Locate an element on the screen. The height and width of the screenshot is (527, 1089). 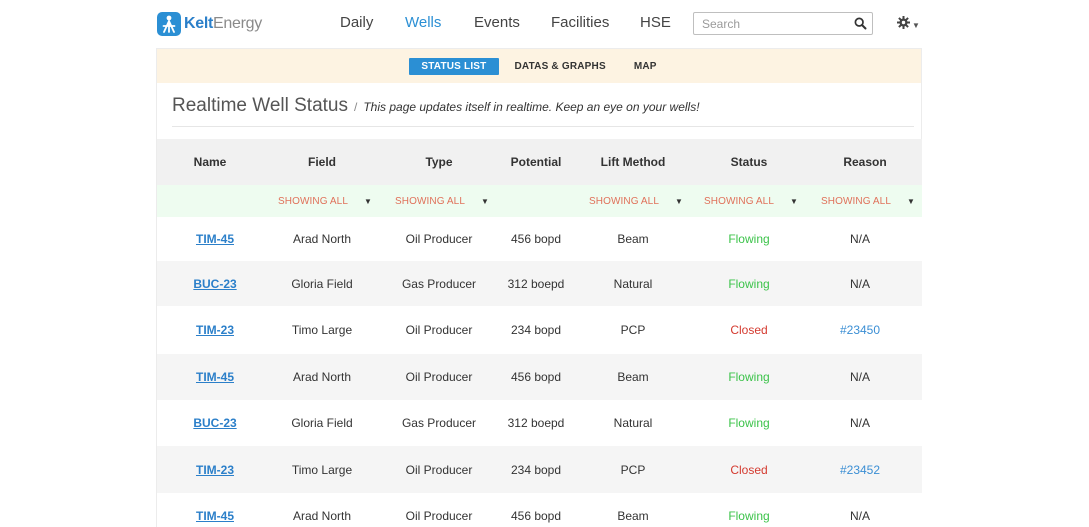
settings-menu: ▼ is located at coordinates (908, 25).